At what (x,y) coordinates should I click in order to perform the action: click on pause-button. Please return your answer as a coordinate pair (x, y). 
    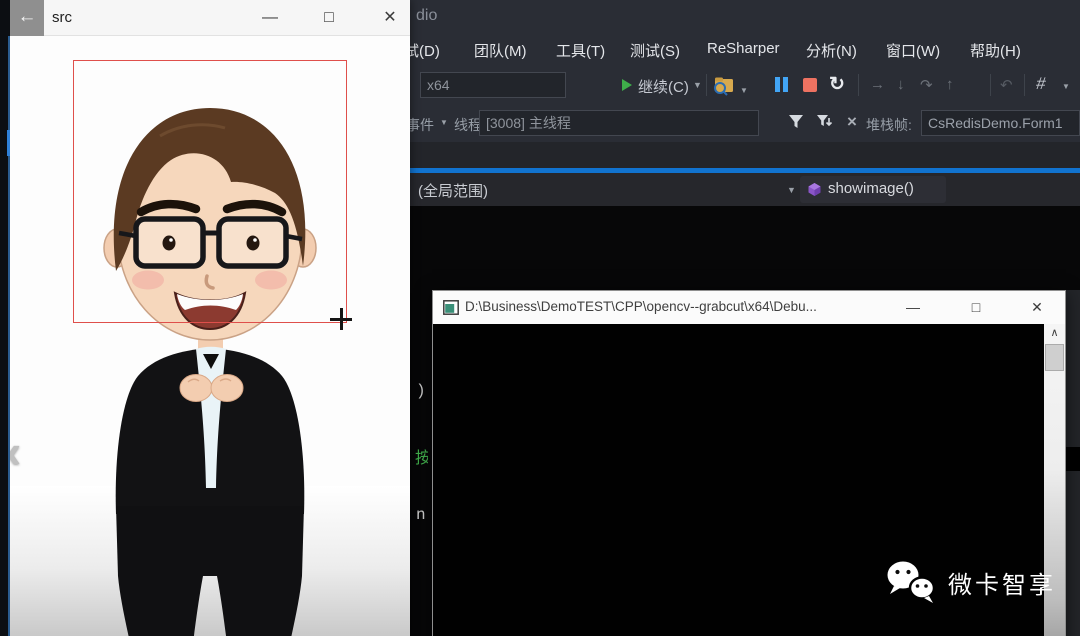
    Looking at the image, I should click on (781, 87).